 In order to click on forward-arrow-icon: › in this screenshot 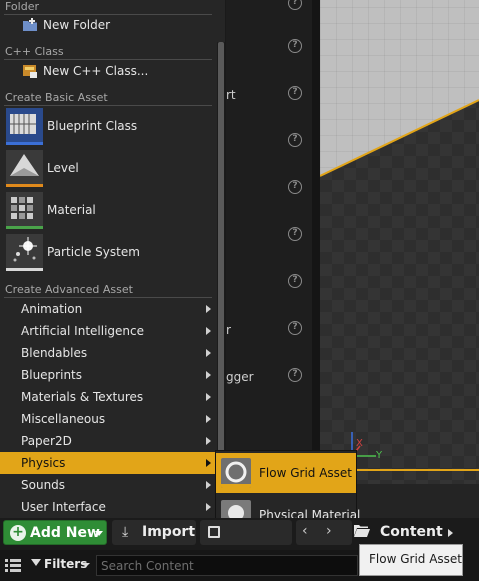, I will do `click(329, 531)`.